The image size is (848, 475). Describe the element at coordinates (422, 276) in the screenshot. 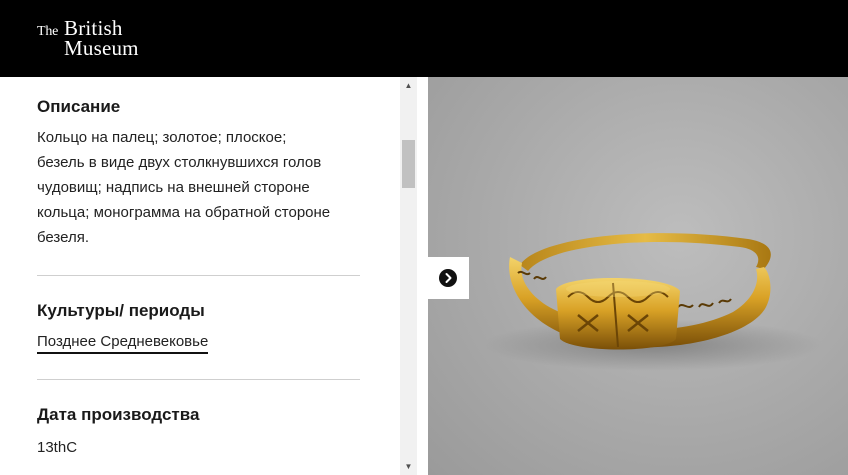

I see `panel-gutter` at that location.